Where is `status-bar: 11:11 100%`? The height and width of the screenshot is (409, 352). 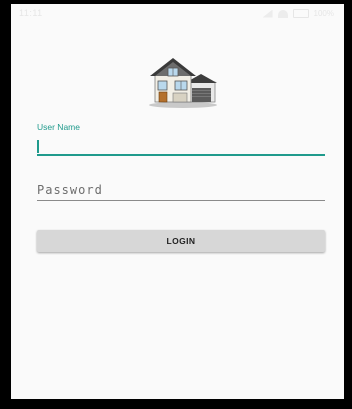
status-bar: 11:11 100% is located at coordinates (177, 14).